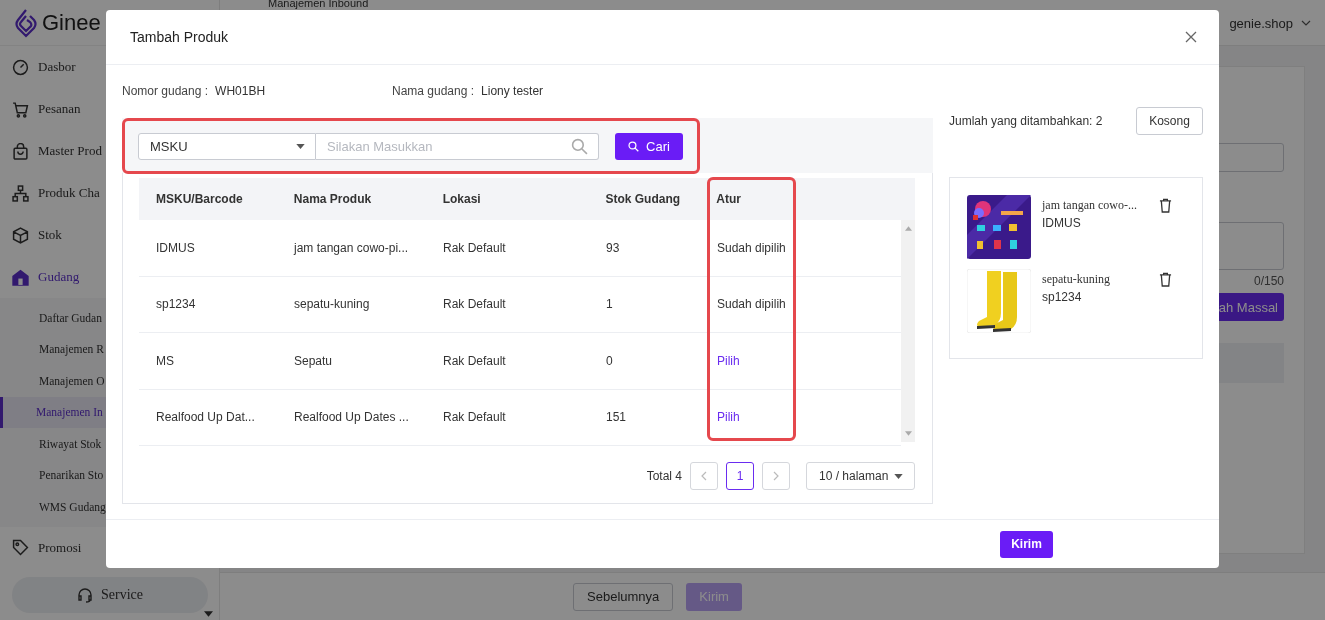 The image size is (1325, 620). Describe the element at coordinates (1062, 297) in the screenshot. I see `product-sku: sp1234` at that location.